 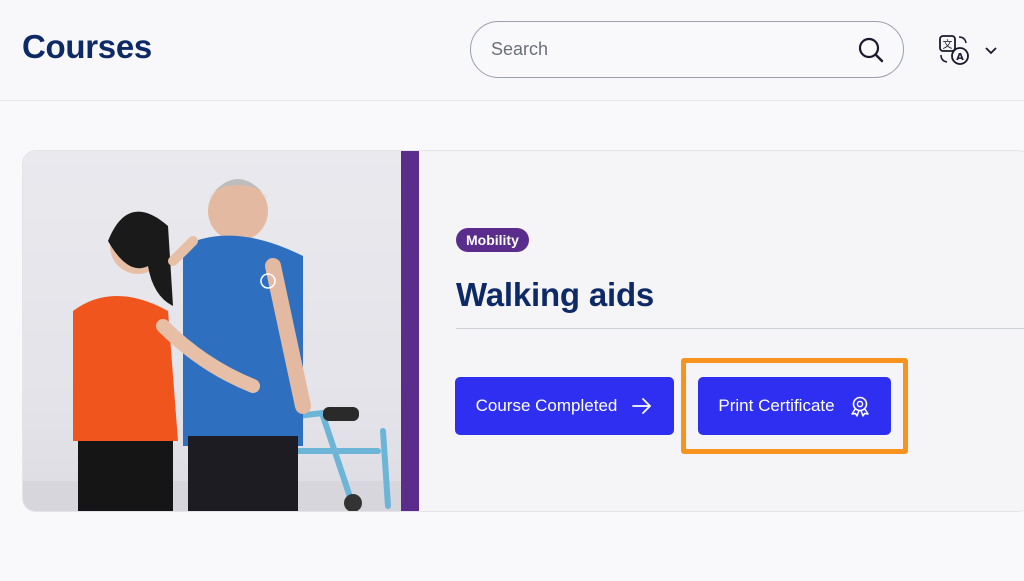 What do you see at coordinates (87, 46) in the screenshot?
I see `page-title: Courses` at bounding box center [87, 46].